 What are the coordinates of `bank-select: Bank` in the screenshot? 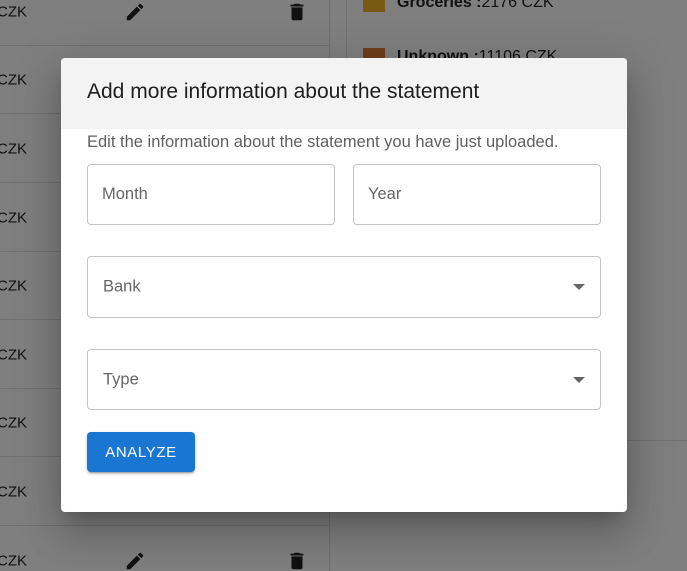 It's located at (344, 287).